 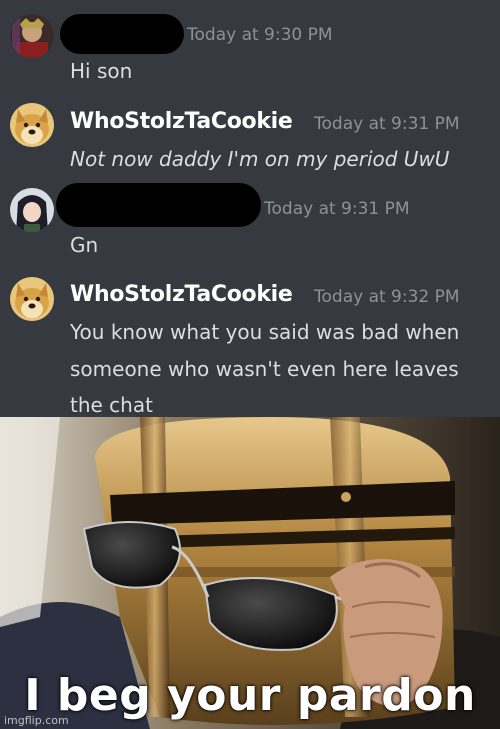 I want to click on meme-caption: I beg your pardon, so click(x=250, y=695).